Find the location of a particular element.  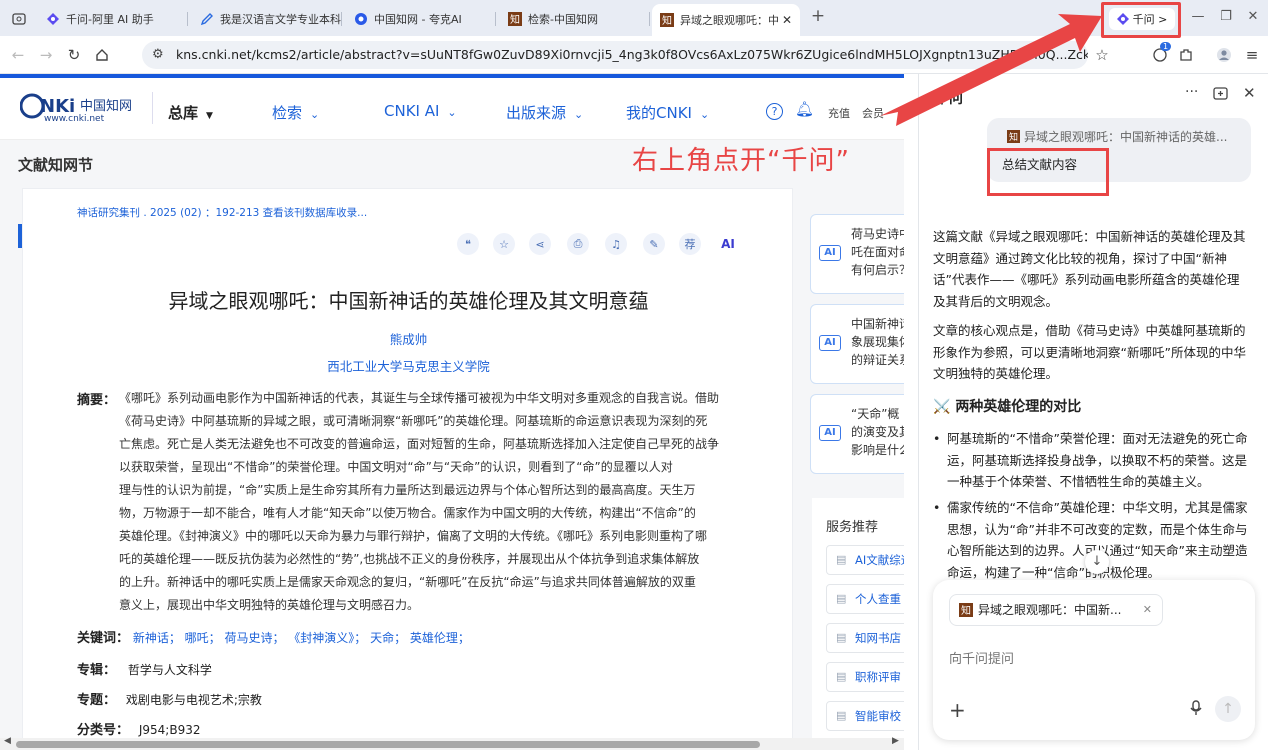

highlight-box-user-message is located at coordinates (1048, 172).